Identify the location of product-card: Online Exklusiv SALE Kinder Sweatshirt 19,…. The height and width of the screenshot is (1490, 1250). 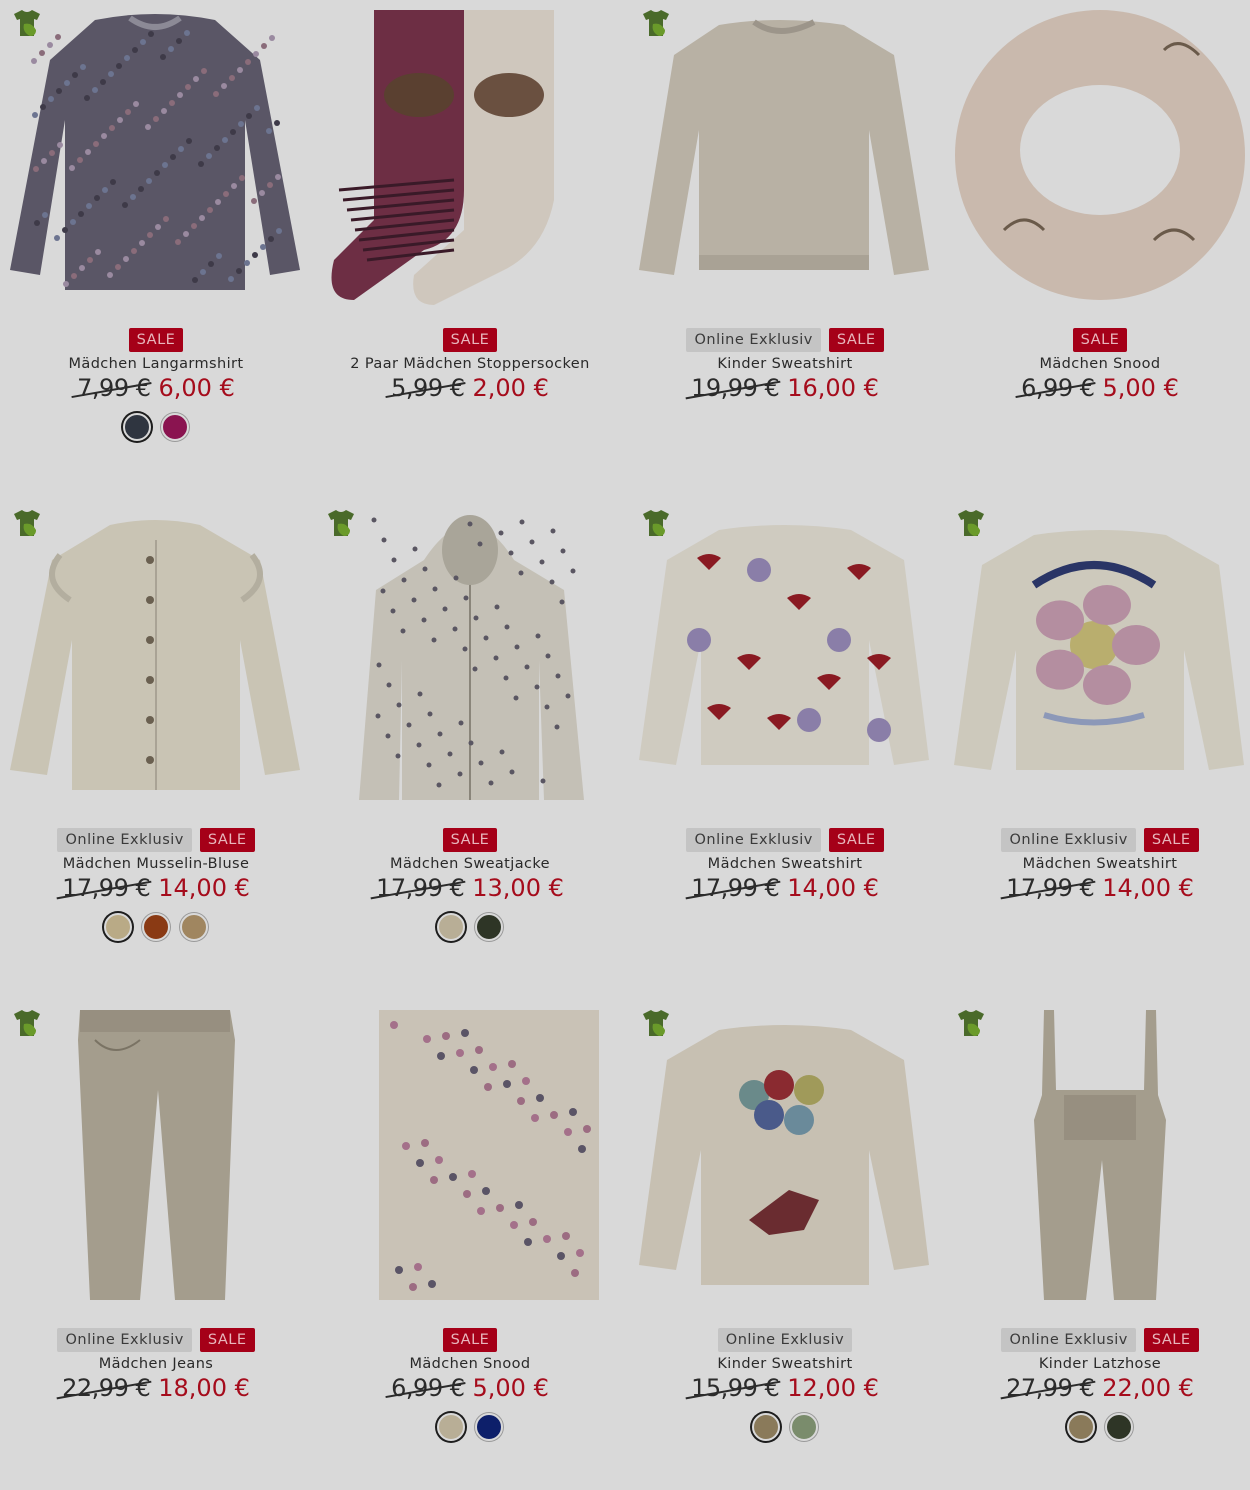
(785, 245).